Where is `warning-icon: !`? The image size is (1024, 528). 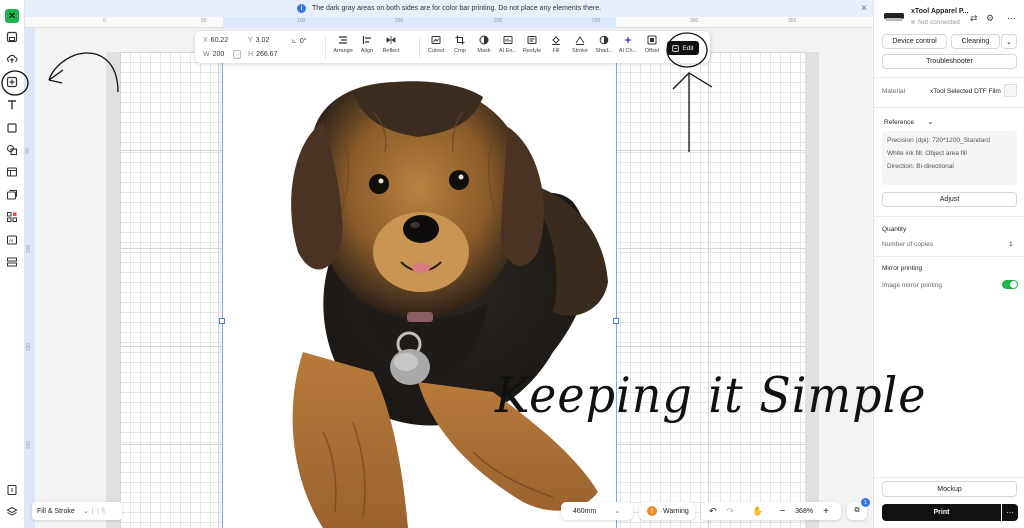 warning-icon: ! is located at coordinates (652, 511).